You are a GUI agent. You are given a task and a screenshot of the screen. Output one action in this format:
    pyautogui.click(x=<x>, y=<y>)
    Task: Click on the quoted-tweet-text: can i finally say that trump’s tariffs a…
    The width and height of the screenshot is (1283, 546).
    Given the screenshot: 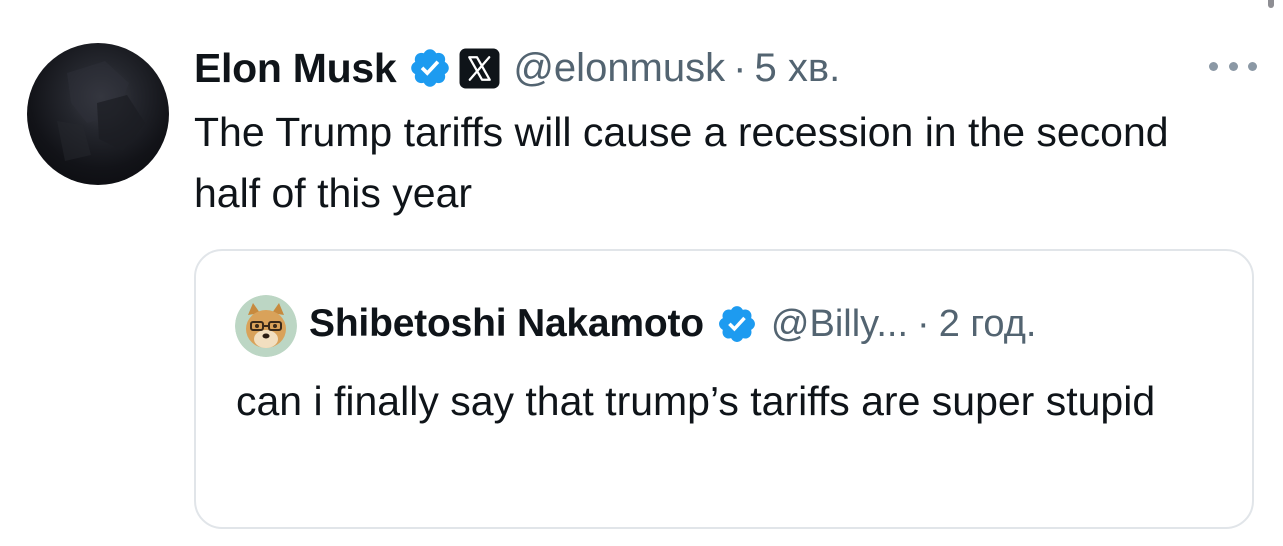 What is the action you would take?
    pyautogui.click(x=696, y=401)
    